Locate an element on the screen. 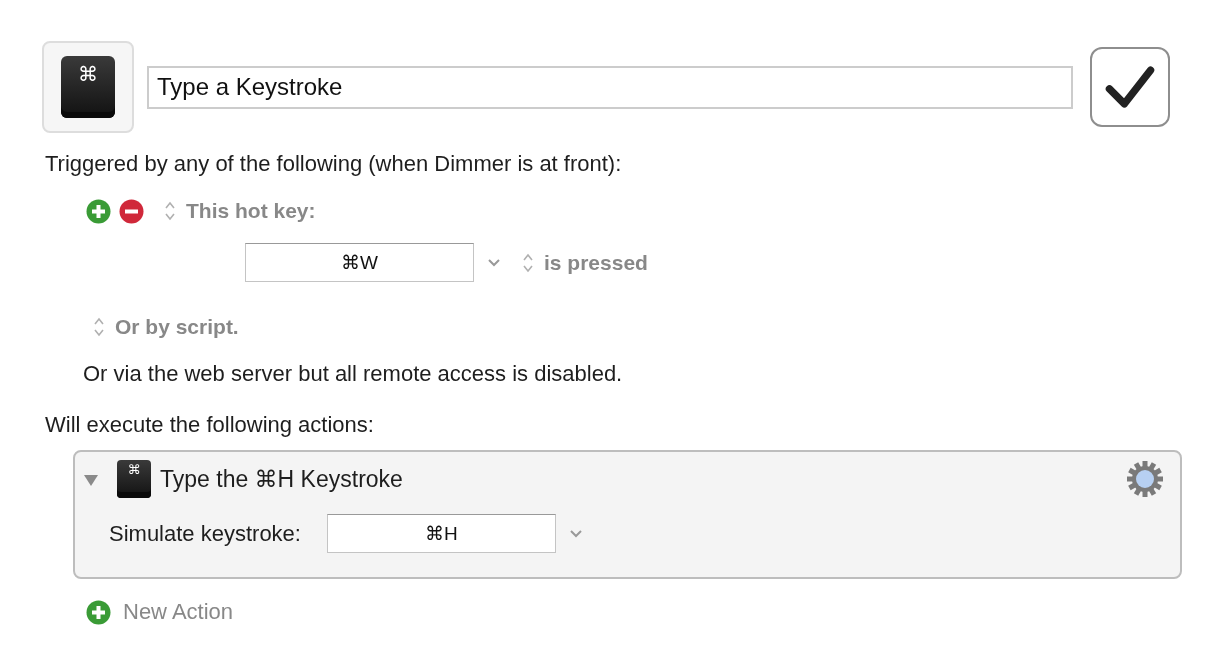  trigger-type-label: Or by script. is located at coordinates (177, 327).